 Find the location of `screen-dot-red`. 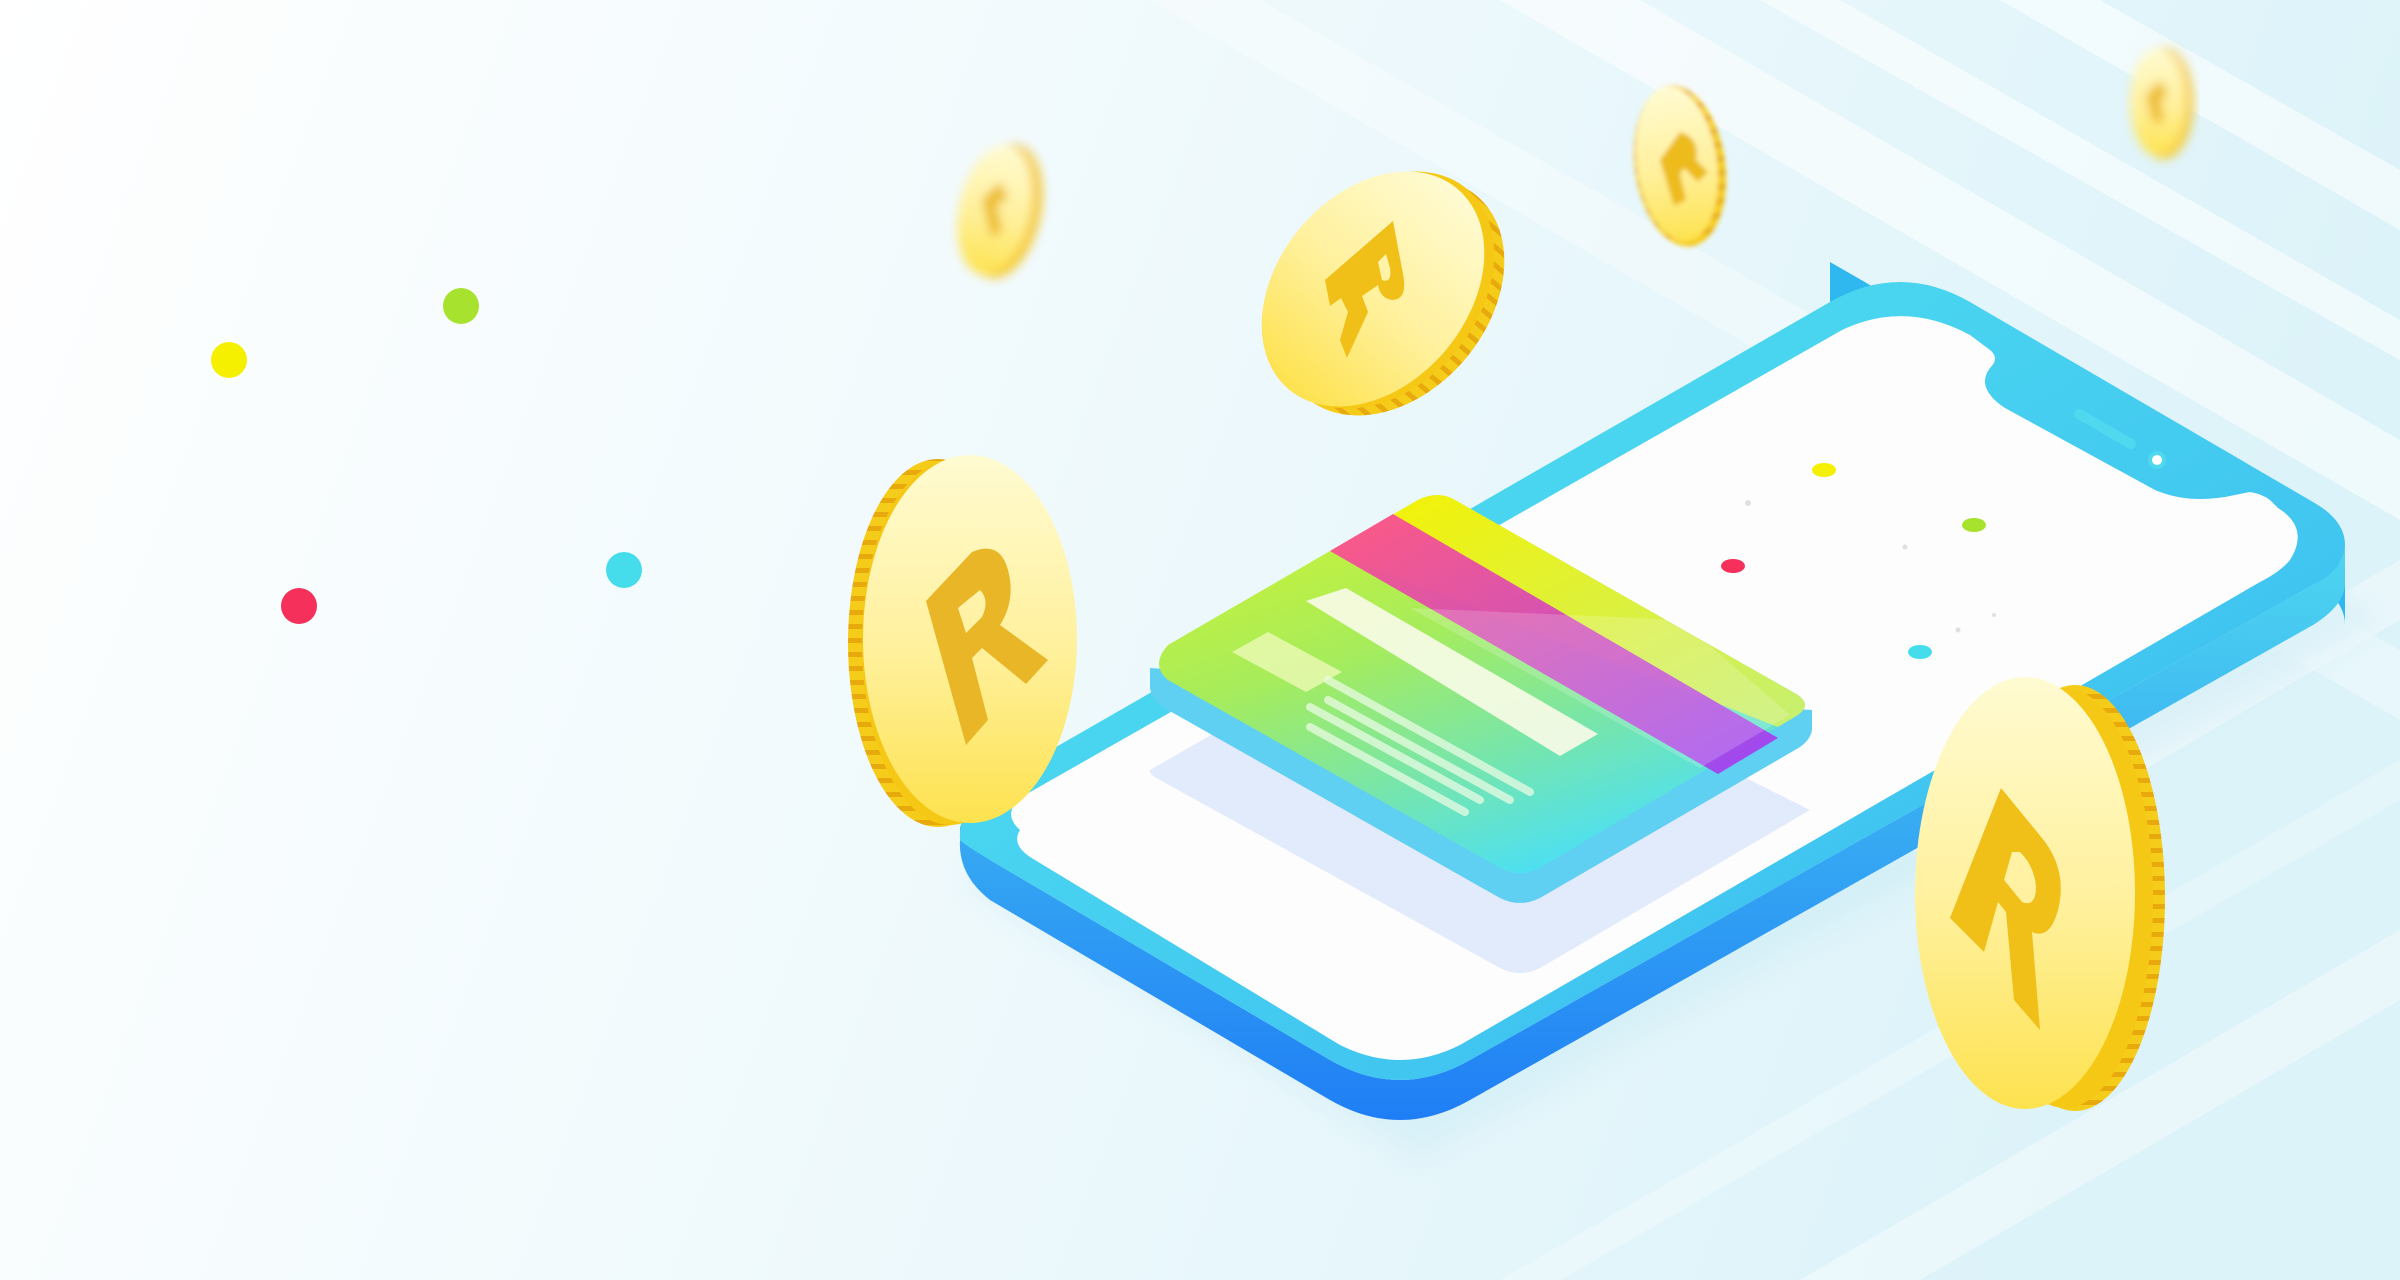

screen-dot-red is located at coordinates (1733, 566).